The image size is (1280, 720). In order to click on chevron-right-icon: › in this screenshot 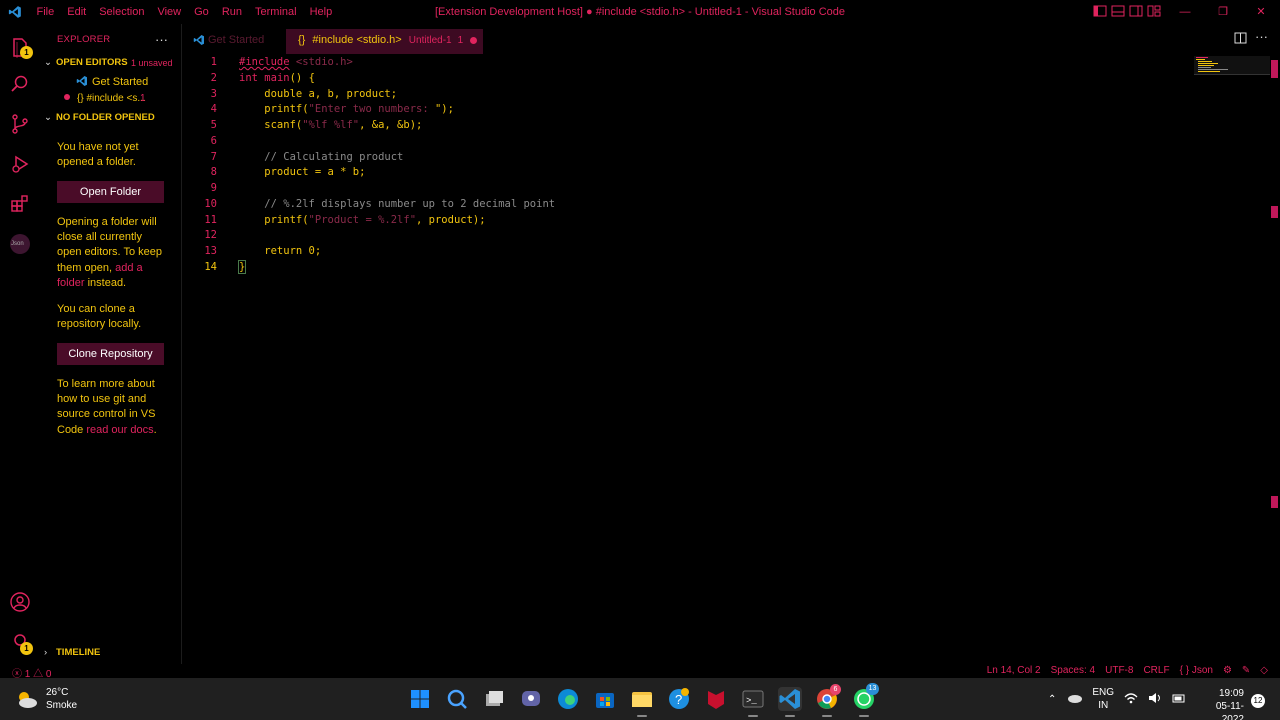, I will do `click(46, 652)`.